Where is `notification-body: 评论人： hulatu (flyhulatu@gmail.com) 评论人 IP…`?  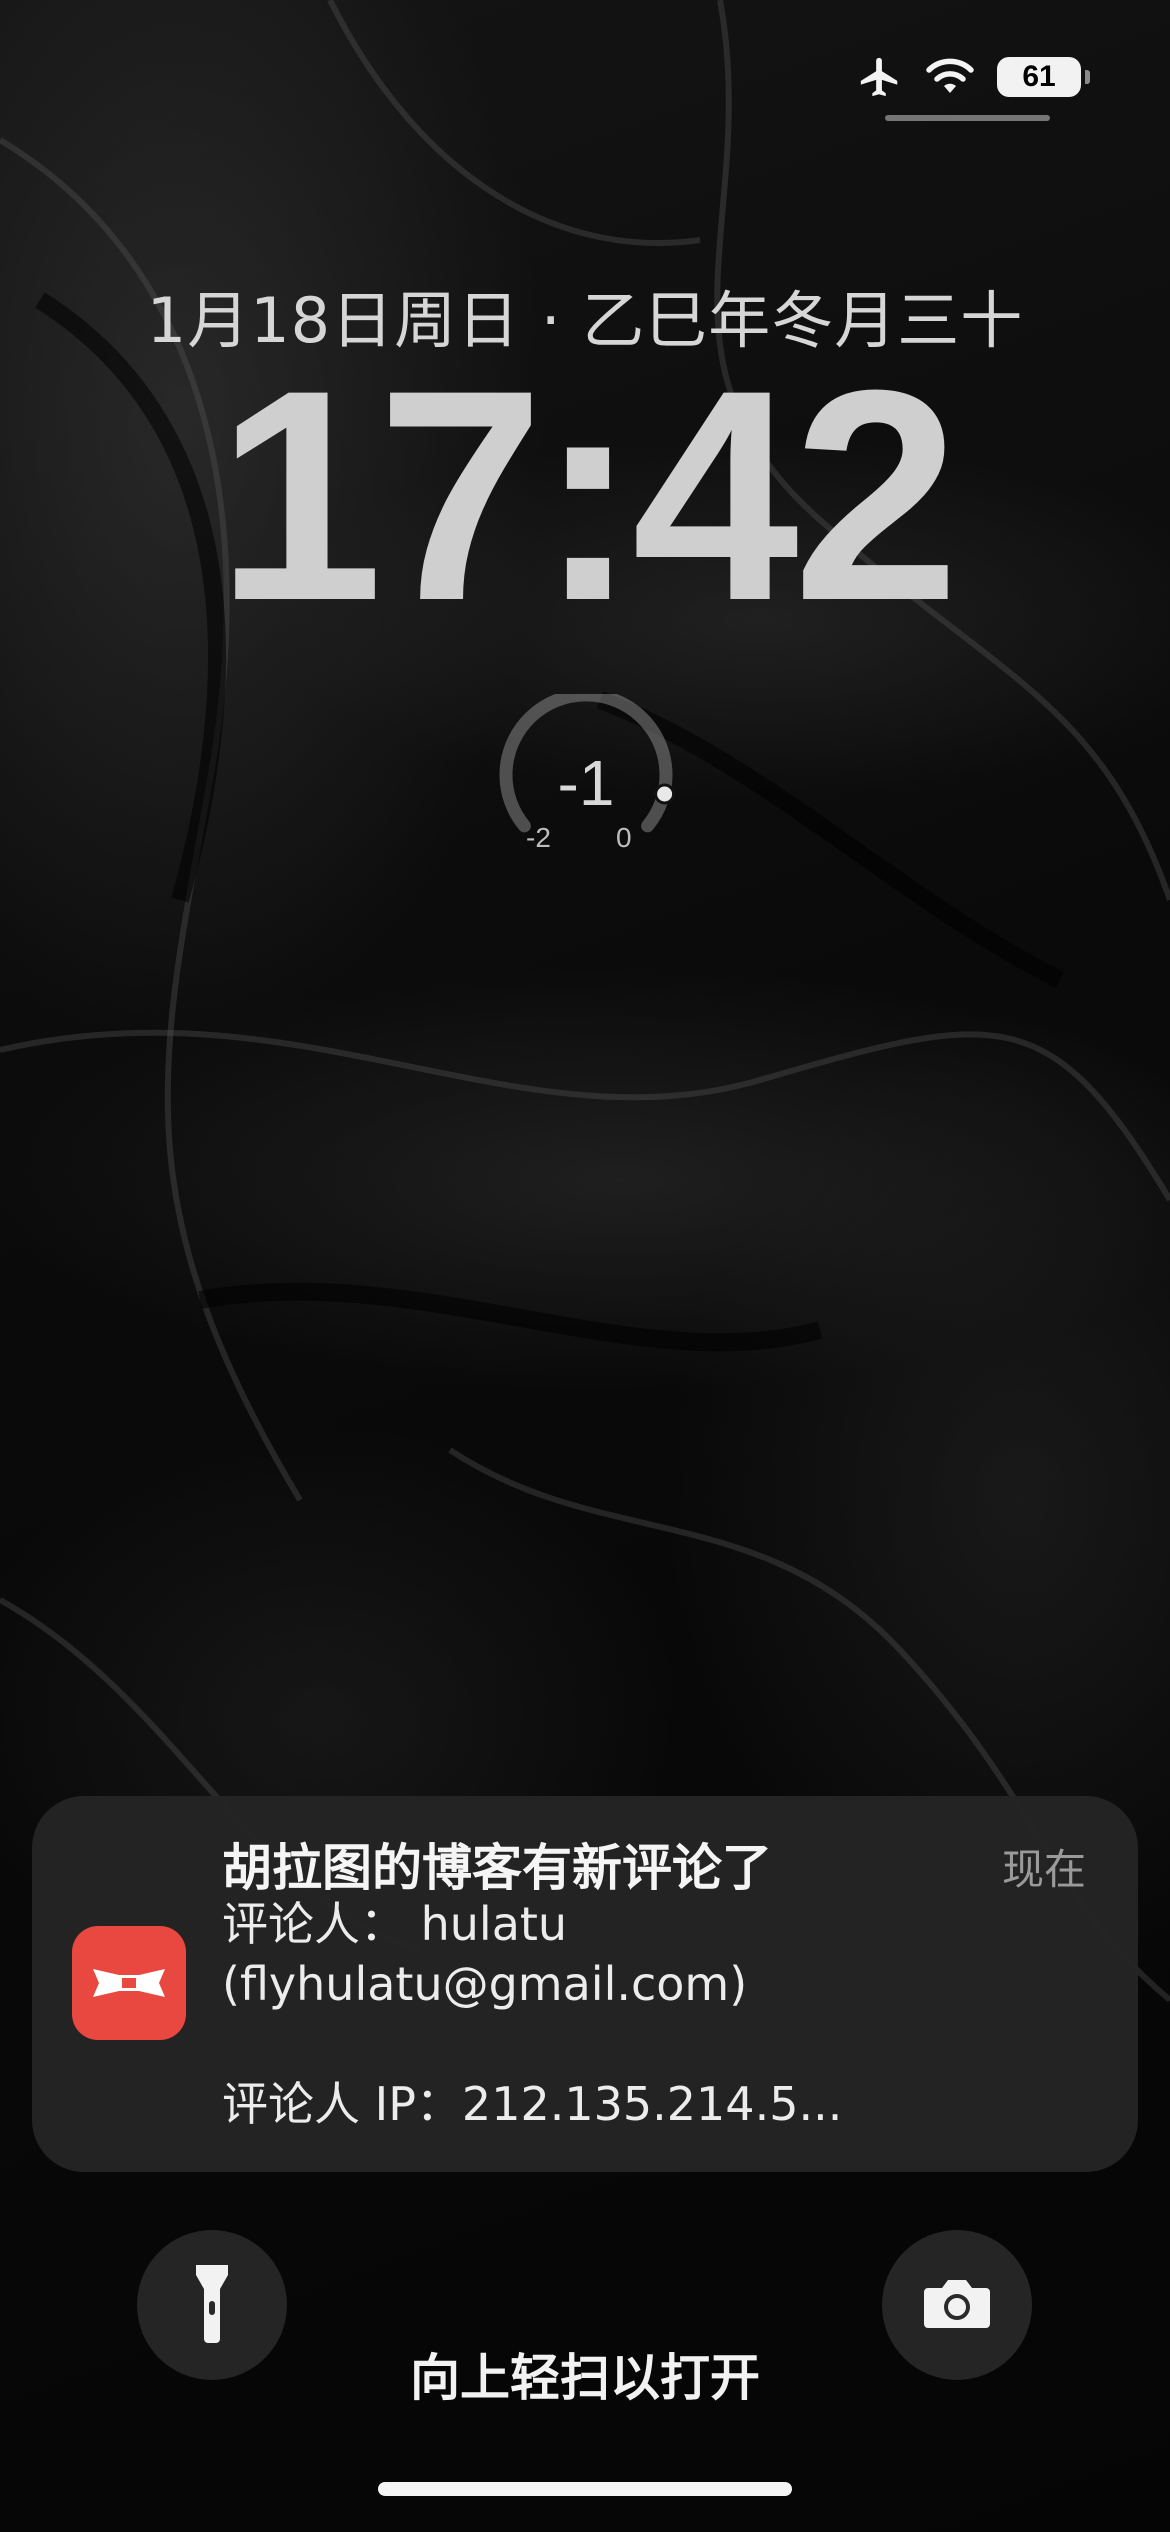 notification-body: 评论人： hulatu (flyhulatu@gmail.com) 评论人 IP… is located at coordinates (652, 2014).